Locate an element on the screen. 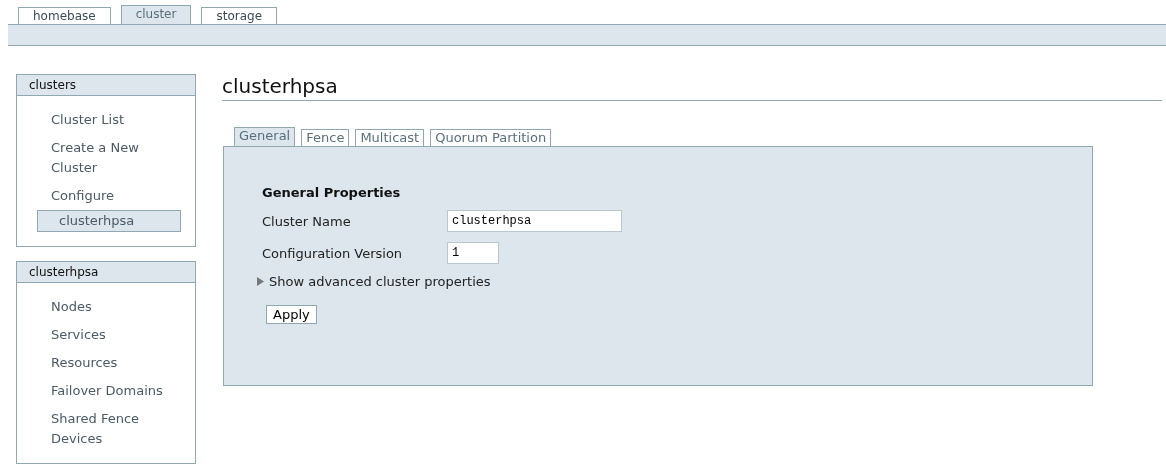  text-field: 1 is located at coordinates (473, 253).